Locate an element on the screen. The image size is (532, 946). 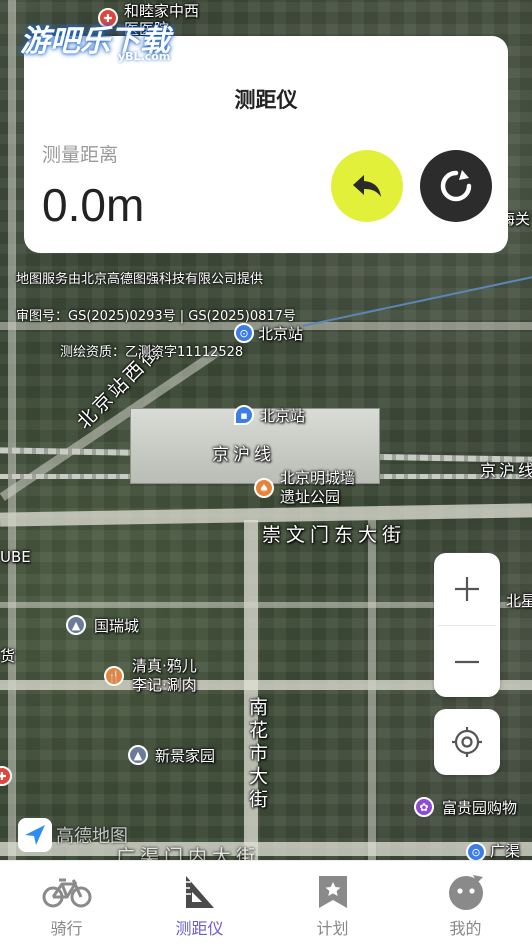
reset-button is located at coordinates (456, 186).